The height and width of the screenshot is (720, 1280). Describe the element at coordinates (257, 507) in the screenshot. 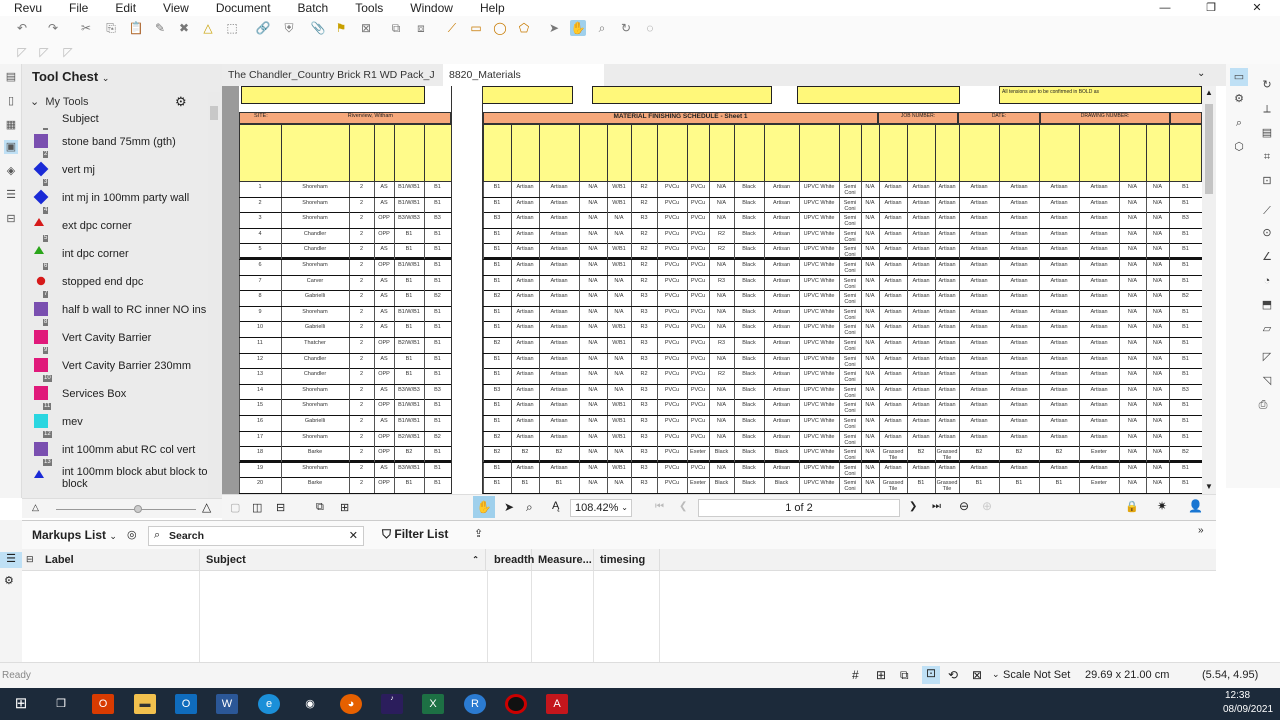

I see `split-vertical-icon: ◫` at that location.